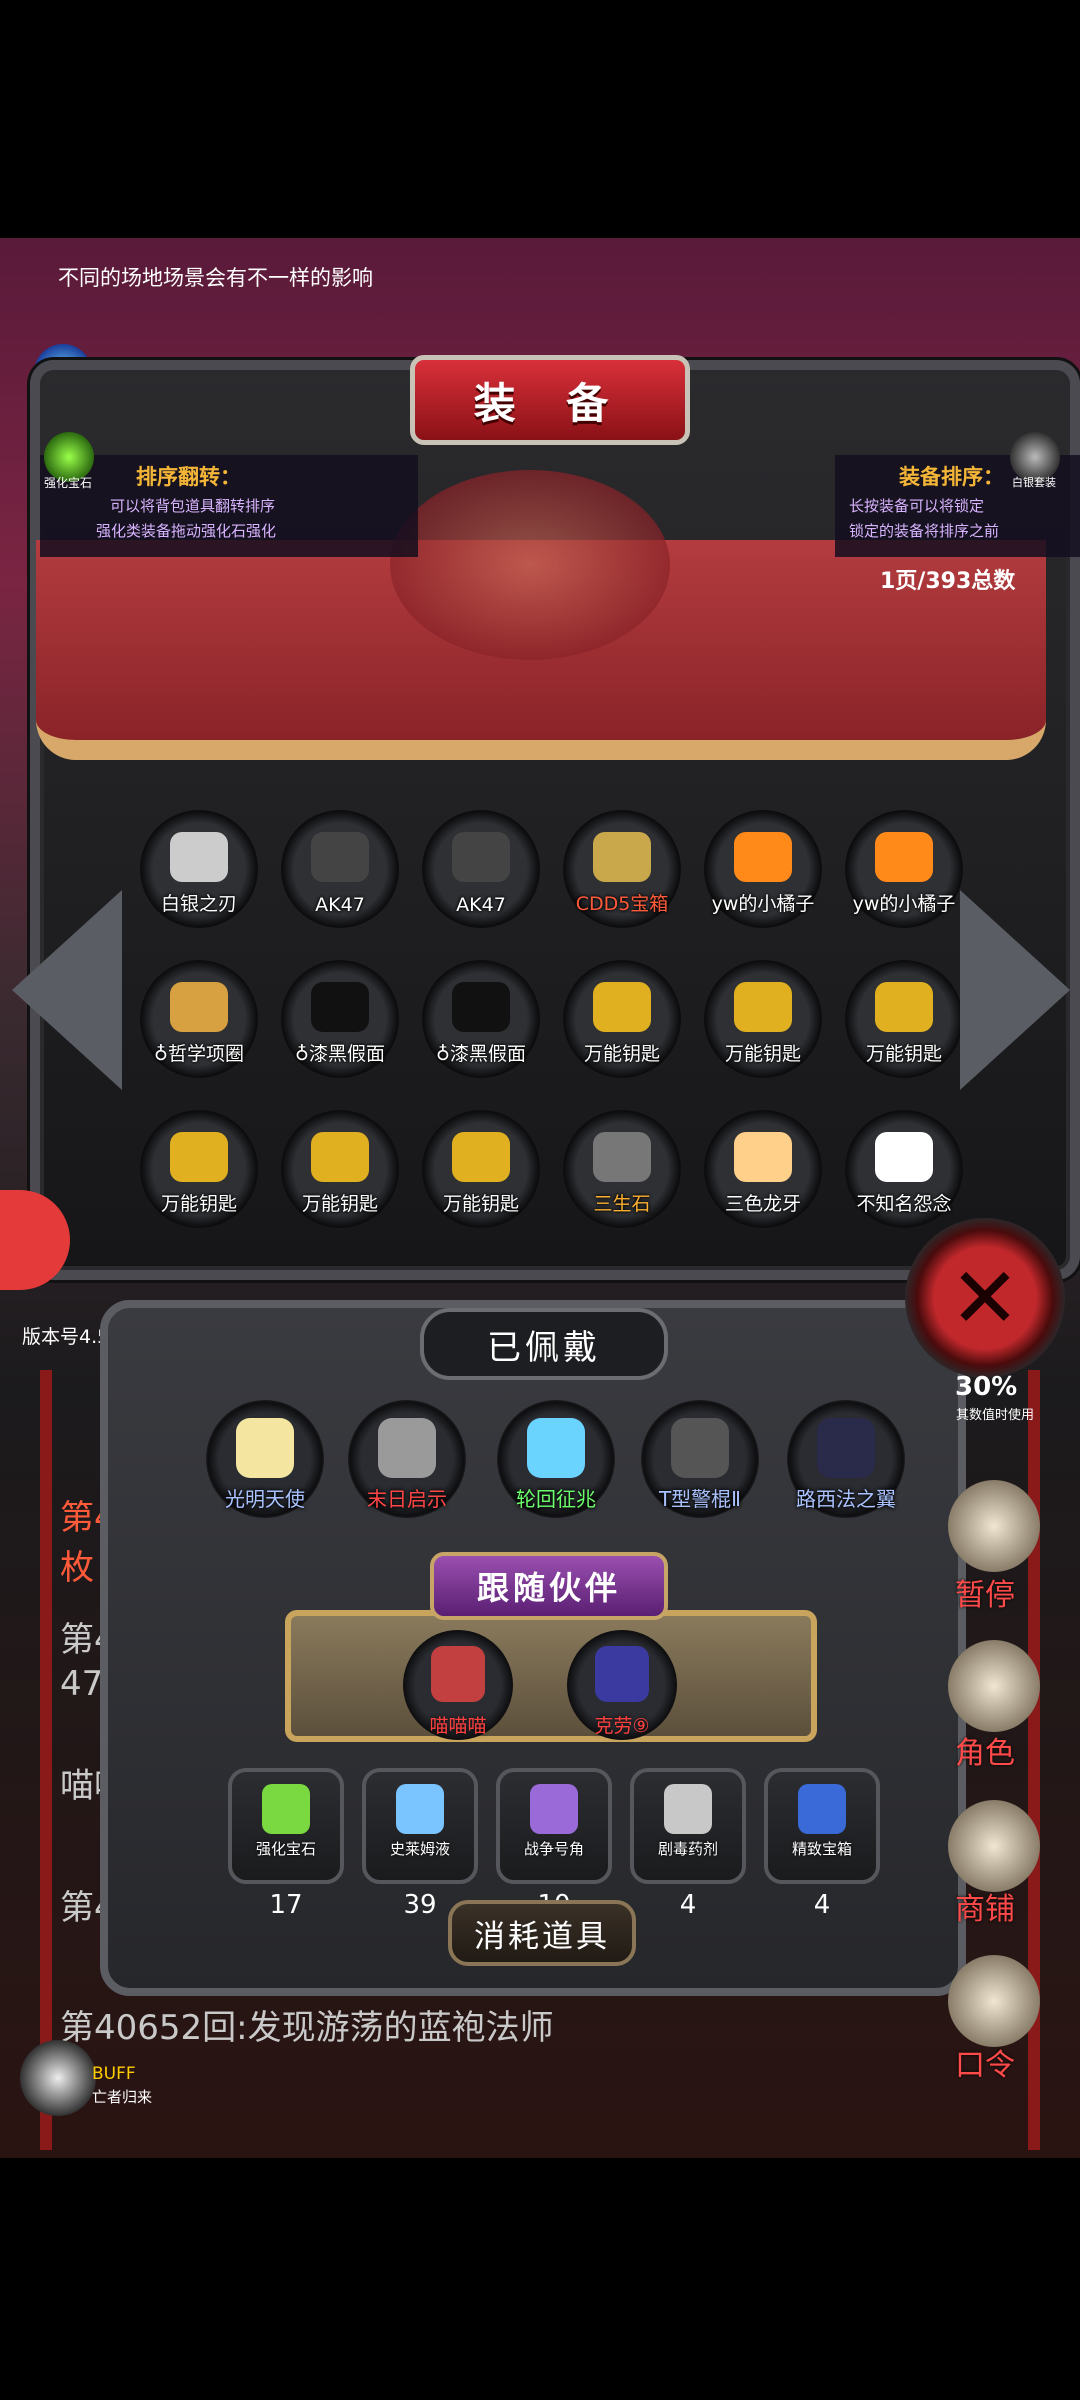 The image size is (1080, 2400). What do you see at coordinates (122, 2097) in the screenshot?
I see `buff-subtitle: 亡者归来` at bounding box center [122, 2097].